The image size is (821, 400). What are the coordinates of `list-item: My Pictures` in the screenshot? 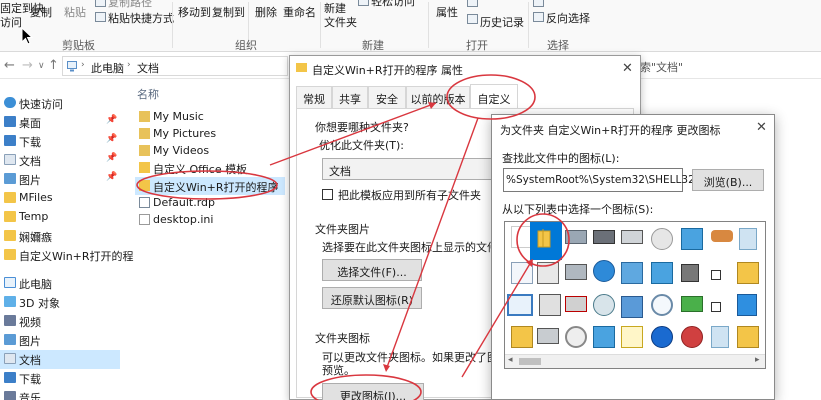 It's located at (210, 134).